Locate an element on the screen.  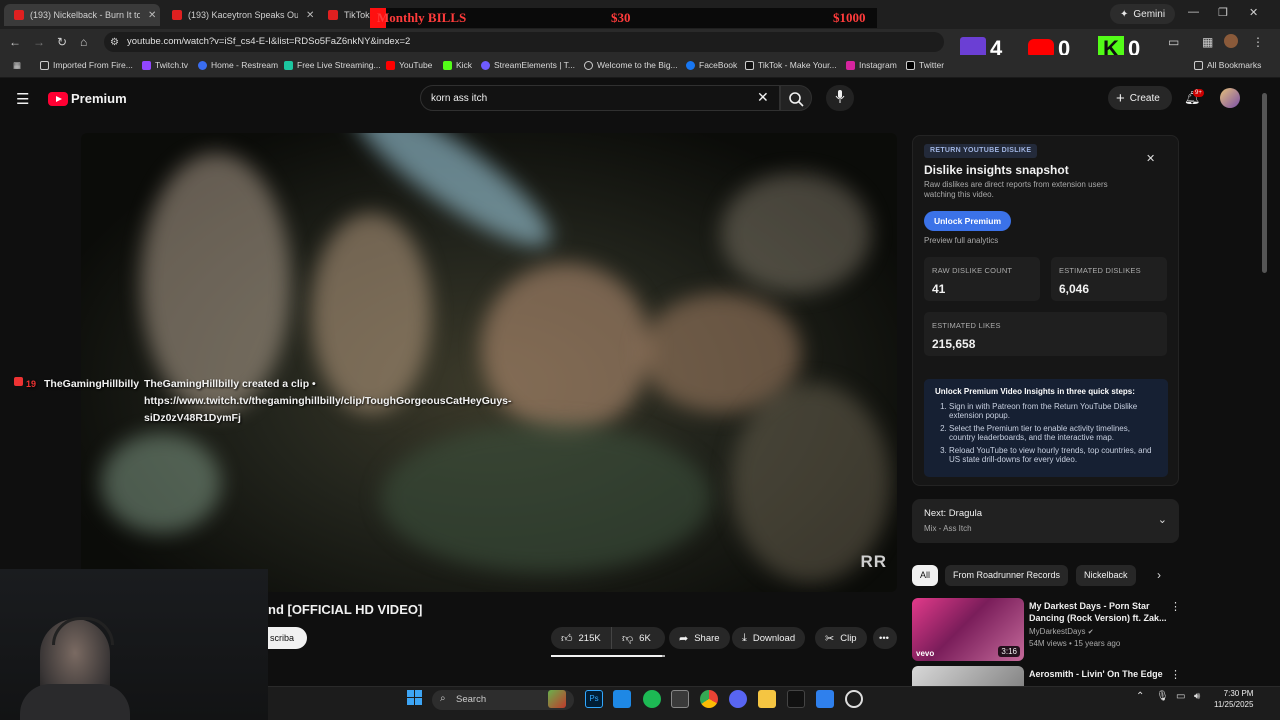
tab-tiktok: TikTok is located at coordinates (344, 15).